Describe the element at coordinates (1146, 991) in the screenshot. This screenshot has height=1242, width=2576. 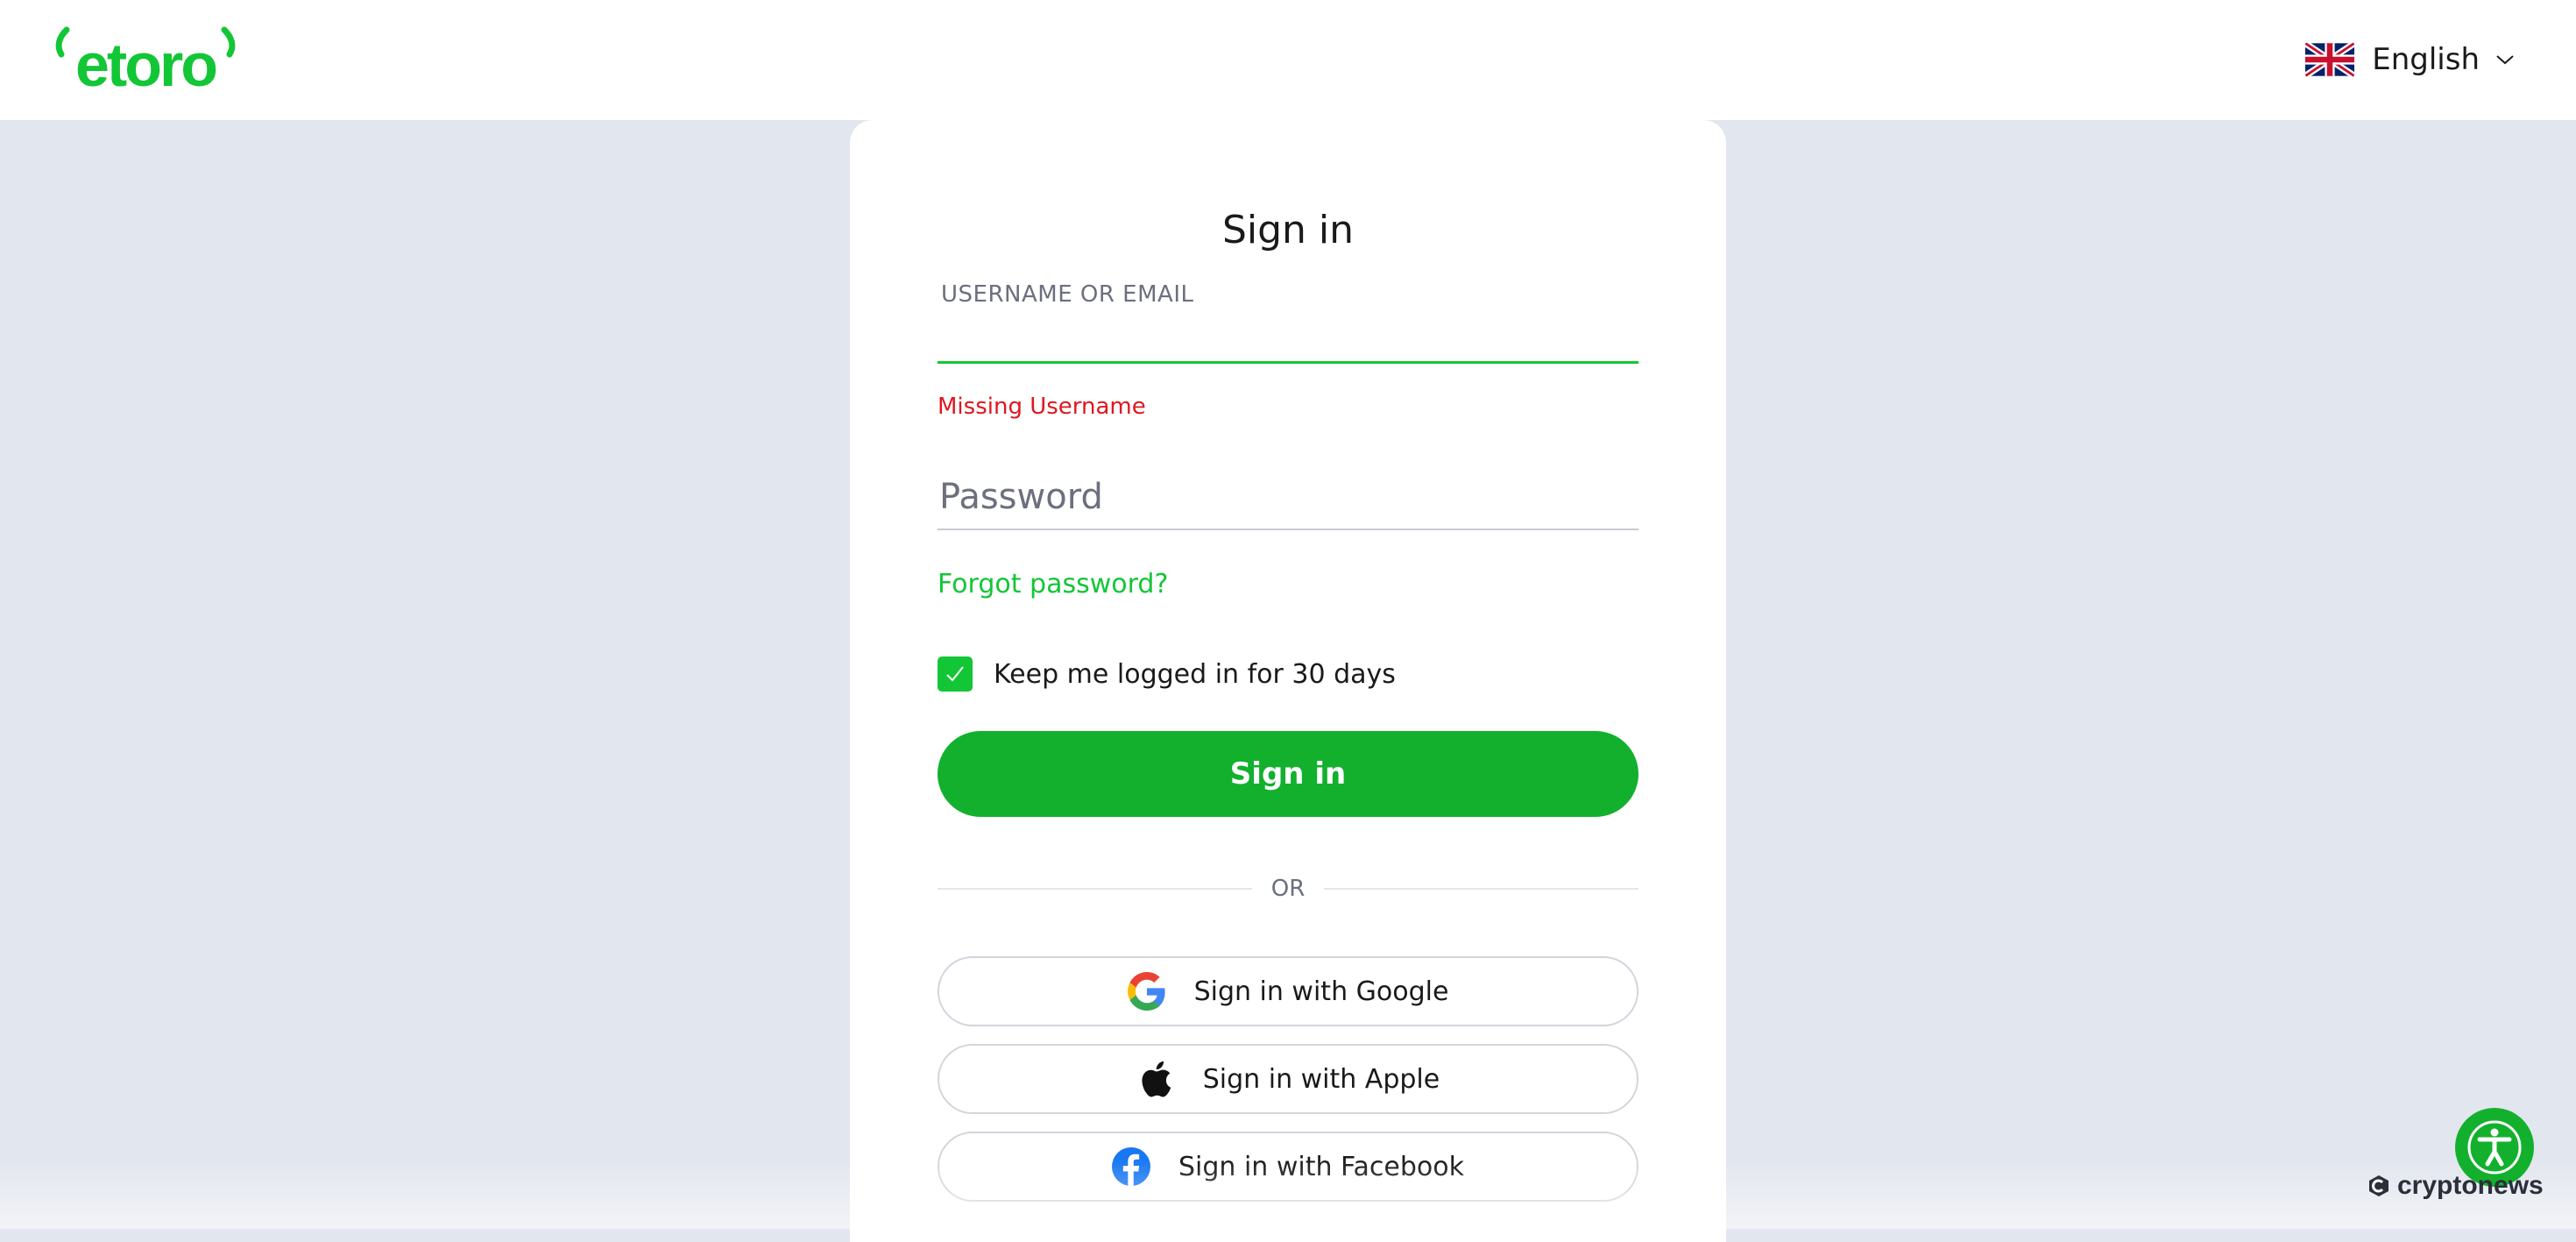
I see `google-icon` at that location.